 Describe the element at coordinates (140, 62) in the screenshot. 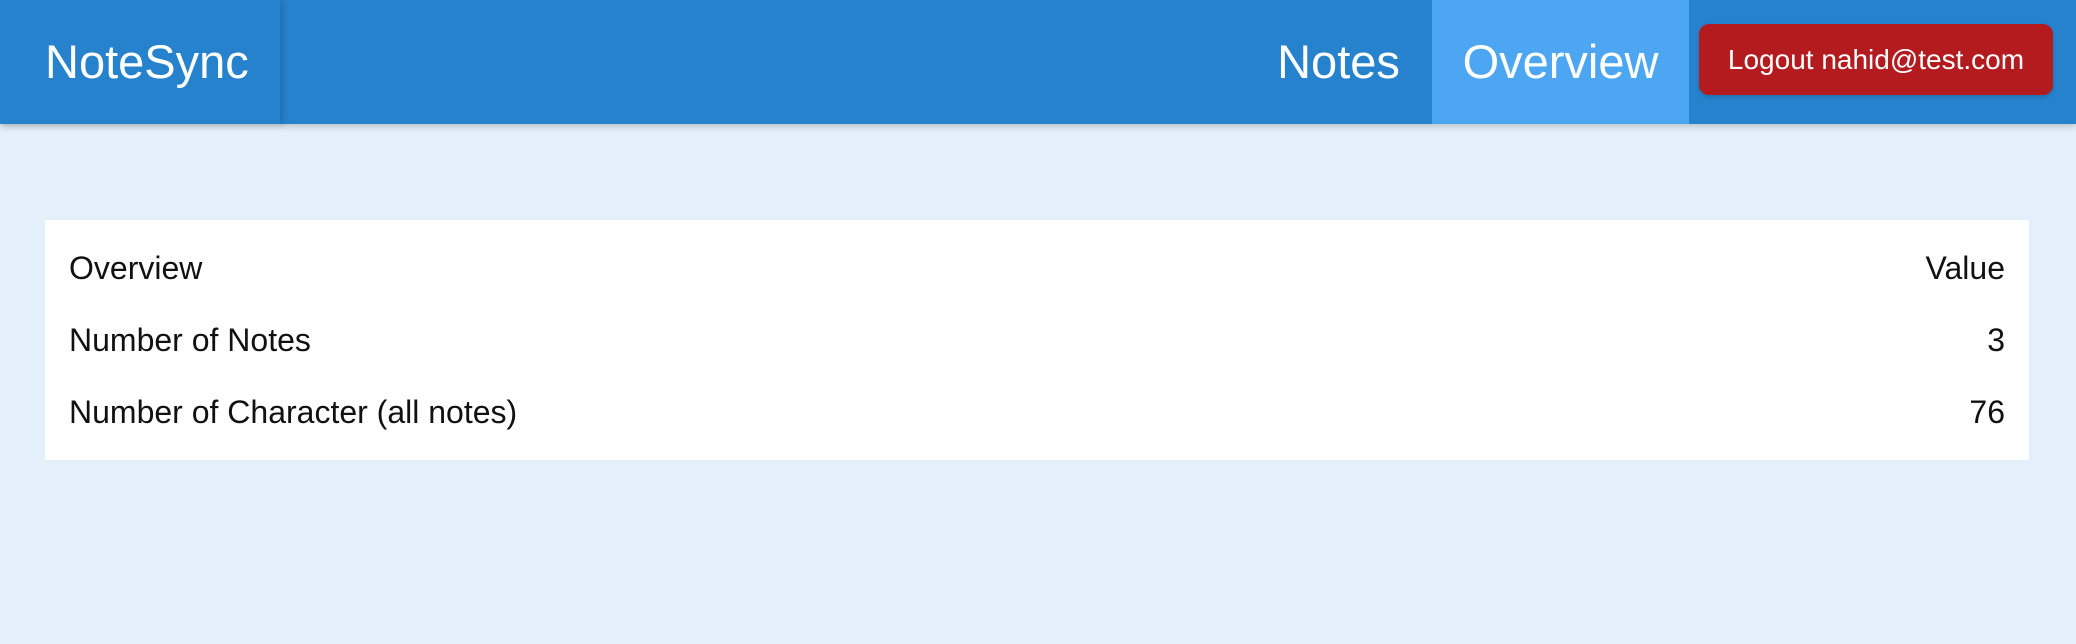

I see `brand-logo: NoteSync` at that location.